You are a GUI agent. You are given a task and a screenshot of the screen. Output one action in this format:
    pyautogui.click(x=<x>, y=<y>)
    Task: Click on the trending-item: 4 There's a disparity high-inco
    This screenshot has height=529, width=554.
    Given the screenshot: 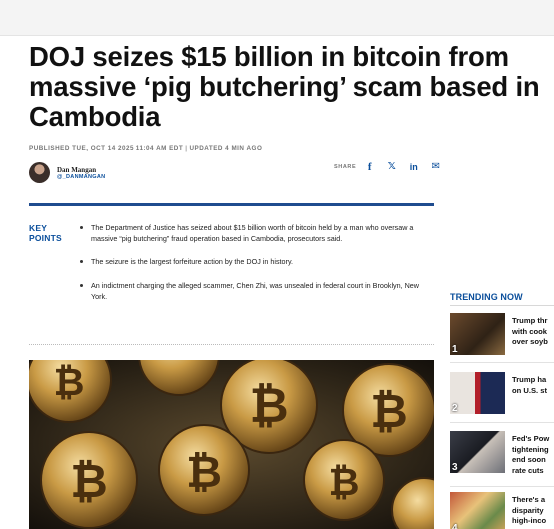 What is the action you would take?
    pyautogui.click(x=502, y=510)
    